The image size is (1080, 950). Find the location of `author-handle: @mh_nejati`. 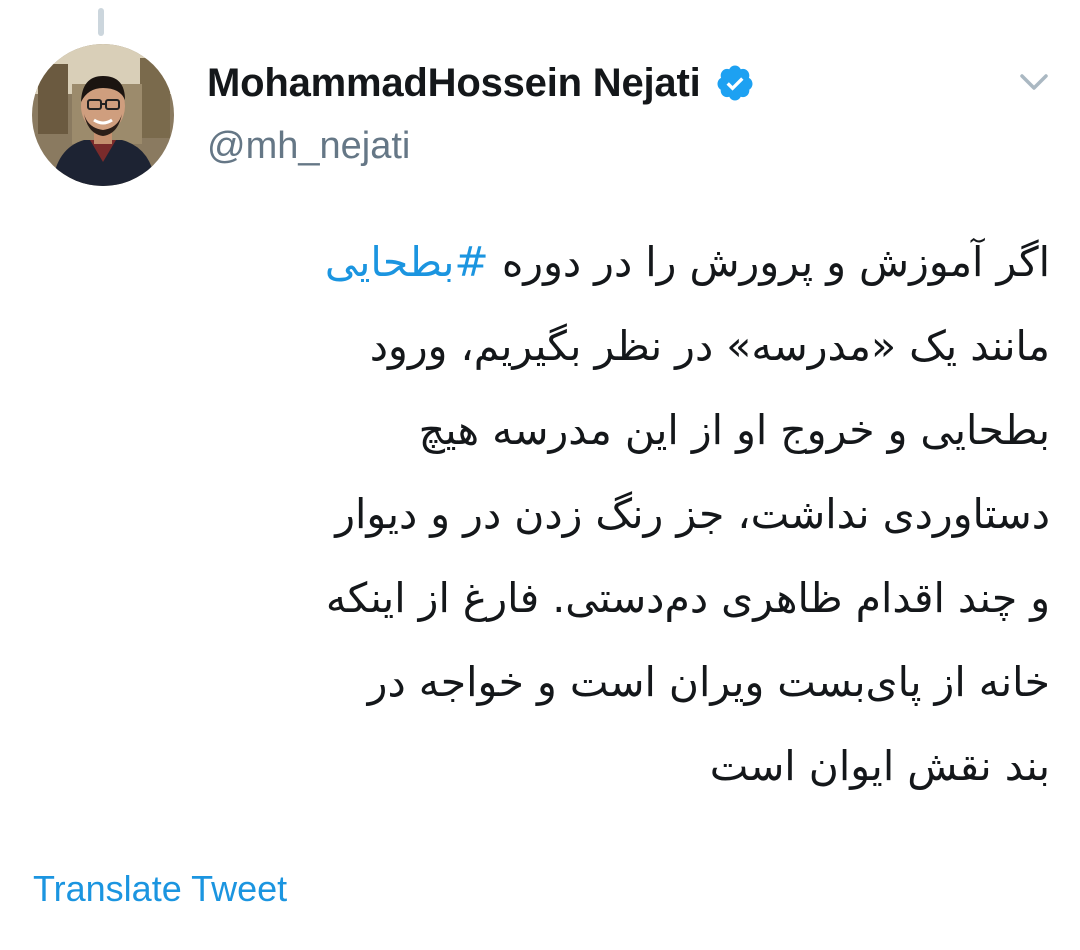

author-handle: @mh_nejati is located at coordinates (308, 146).